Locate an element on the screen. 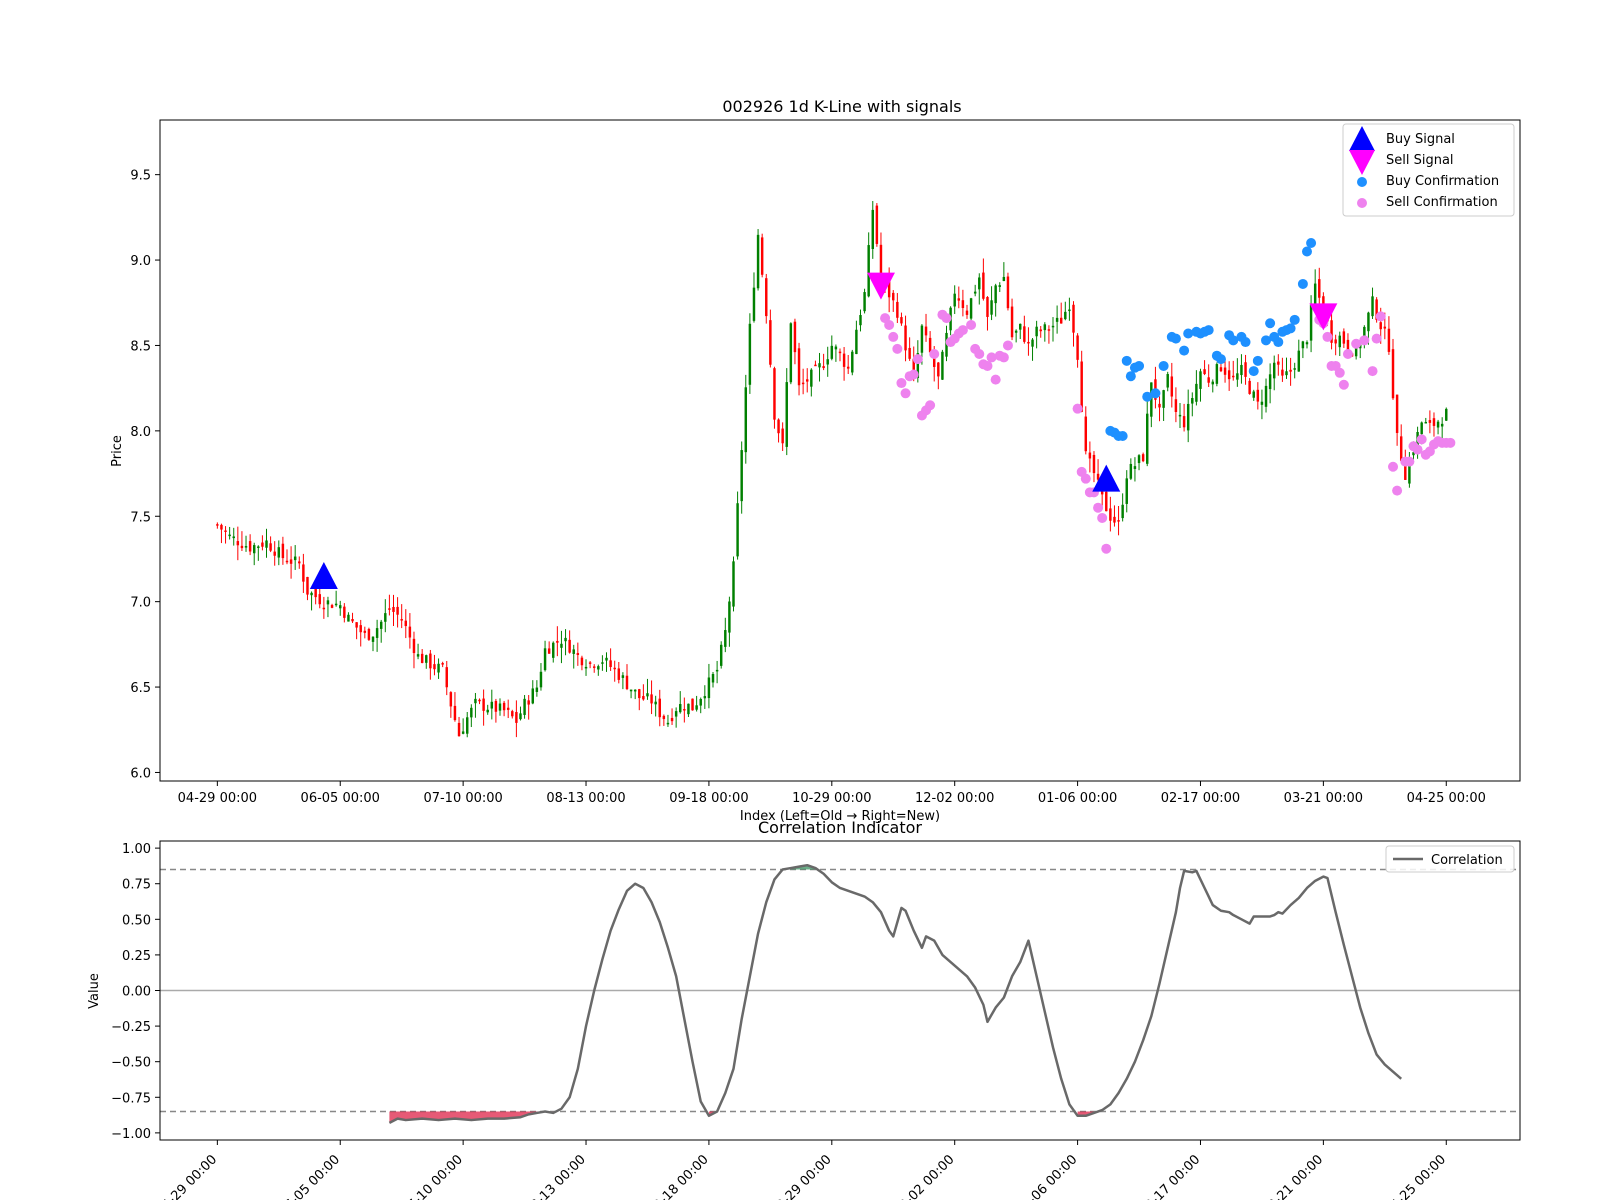 This screenshot has height=1200, width=1600. correlation-legend: Correlation is located at coordinates (1450, 859).